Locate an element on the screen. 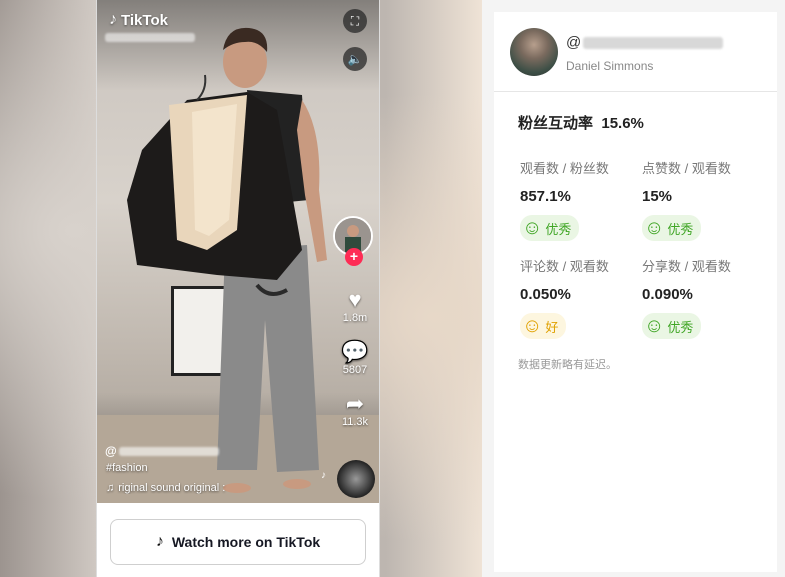 The height and width of the screenshot is (577, 785). metric-views-followers: 观看数 / 粉丝数 857.1% ☺ 优秀 is located at coordinates (580, 199).